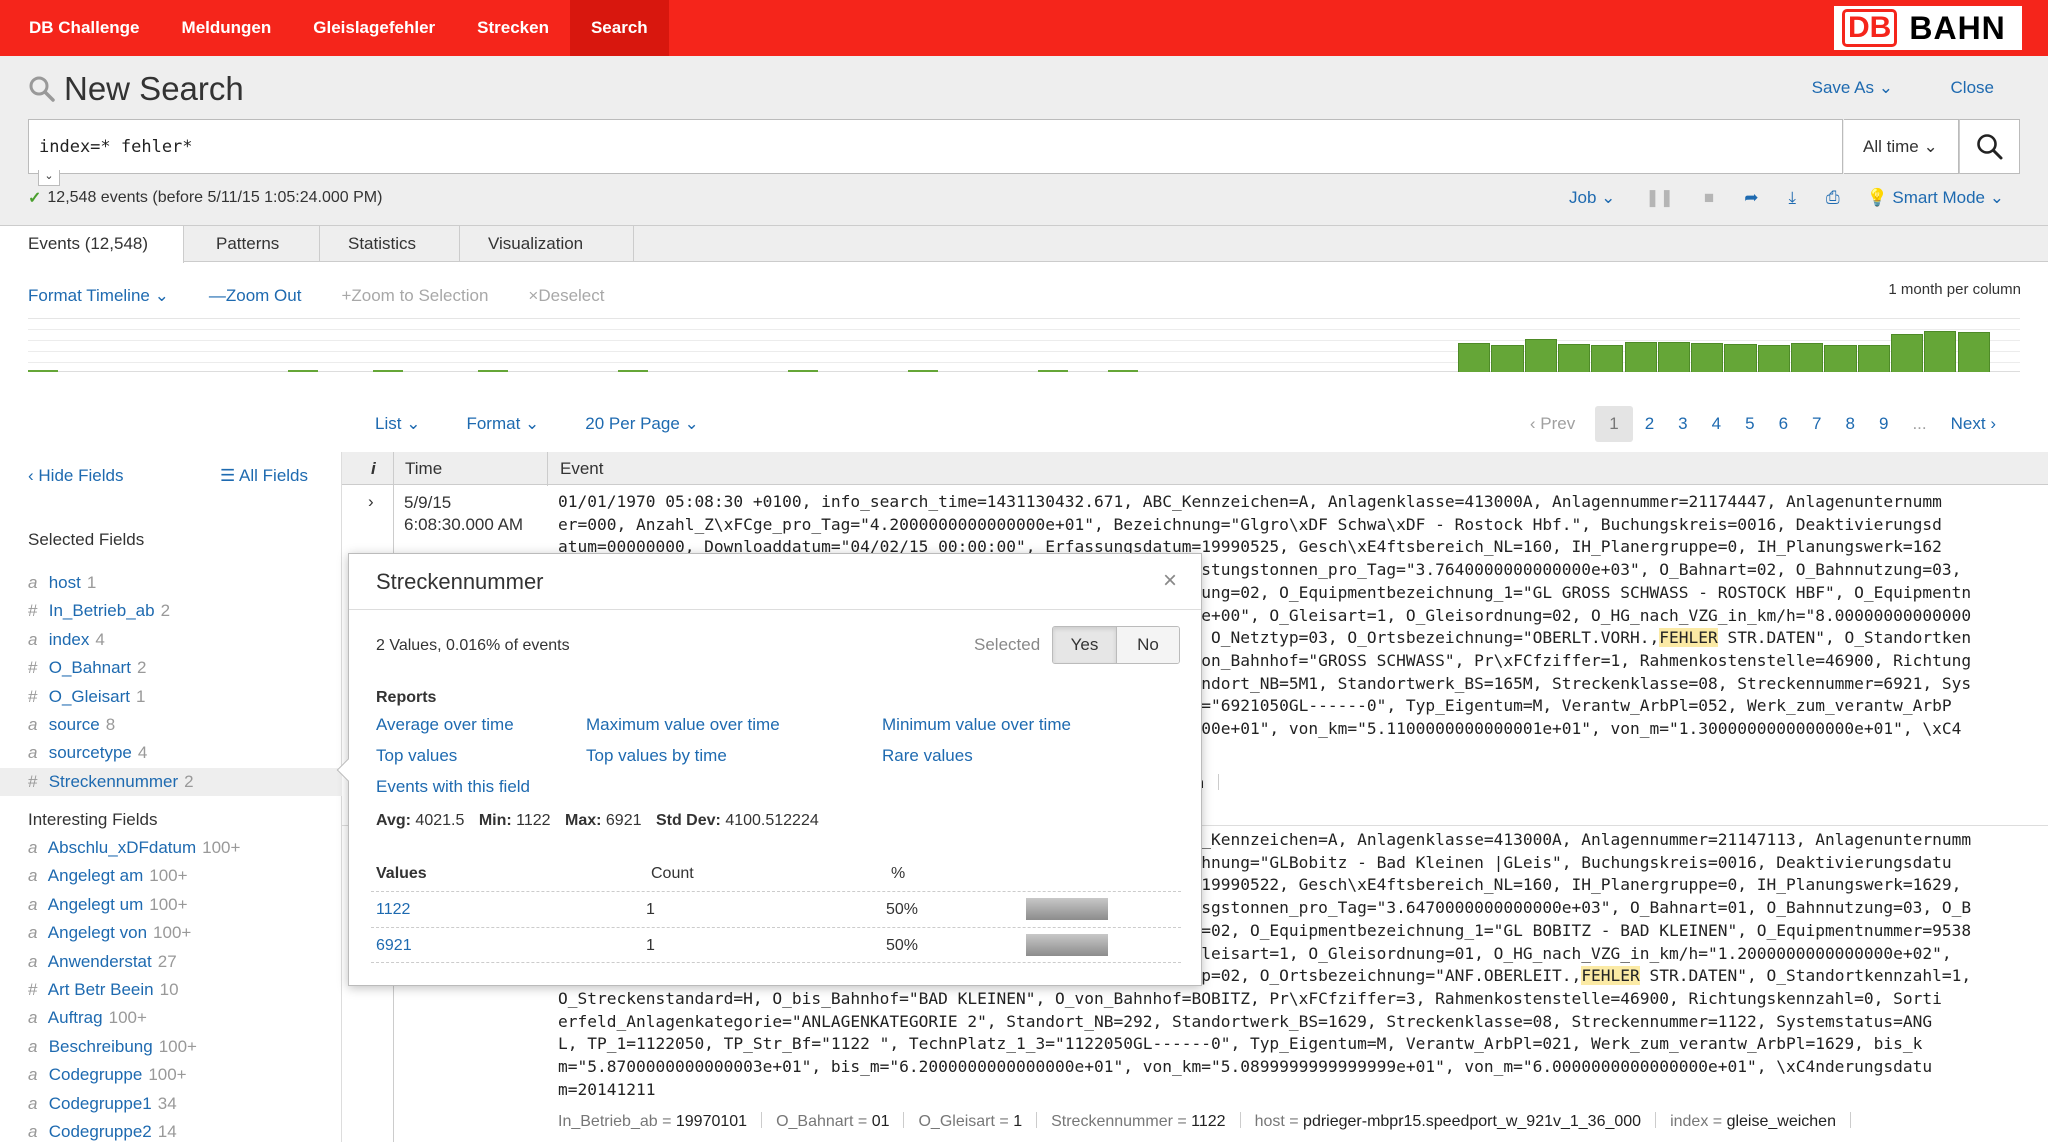  I want to click on close-link: Close, so click(1972, 88).